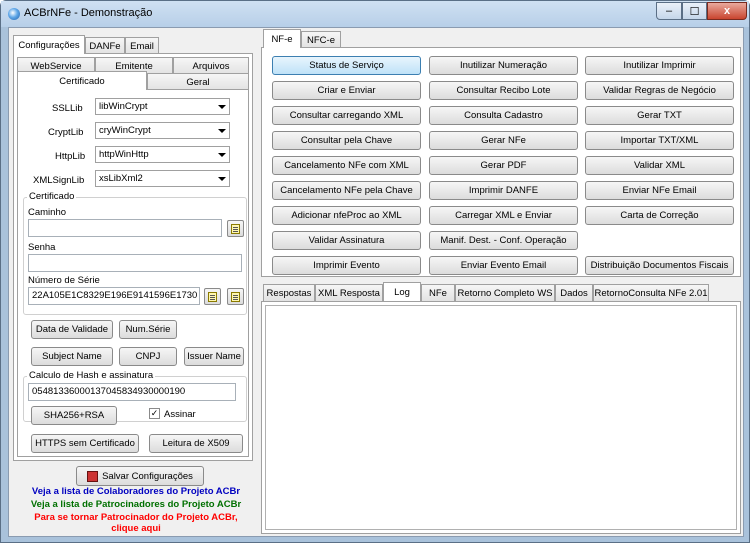  I want to click on action-button-manif-dest-conf-operacao: Manif. Dest. - Conf. Operação, so click(503, 240).